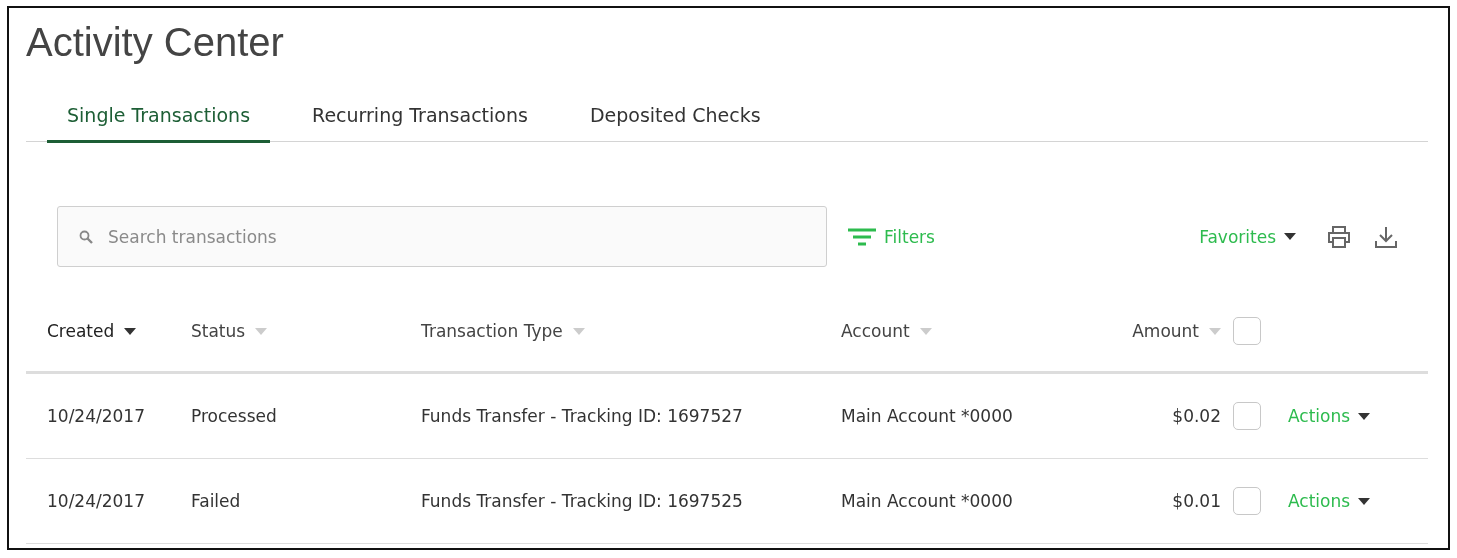 The height and width of the screenshot is (558, 1457). Describe the element at coordinates (234, 416) in the screenshot. I see `table-cell: Processed` at that location.